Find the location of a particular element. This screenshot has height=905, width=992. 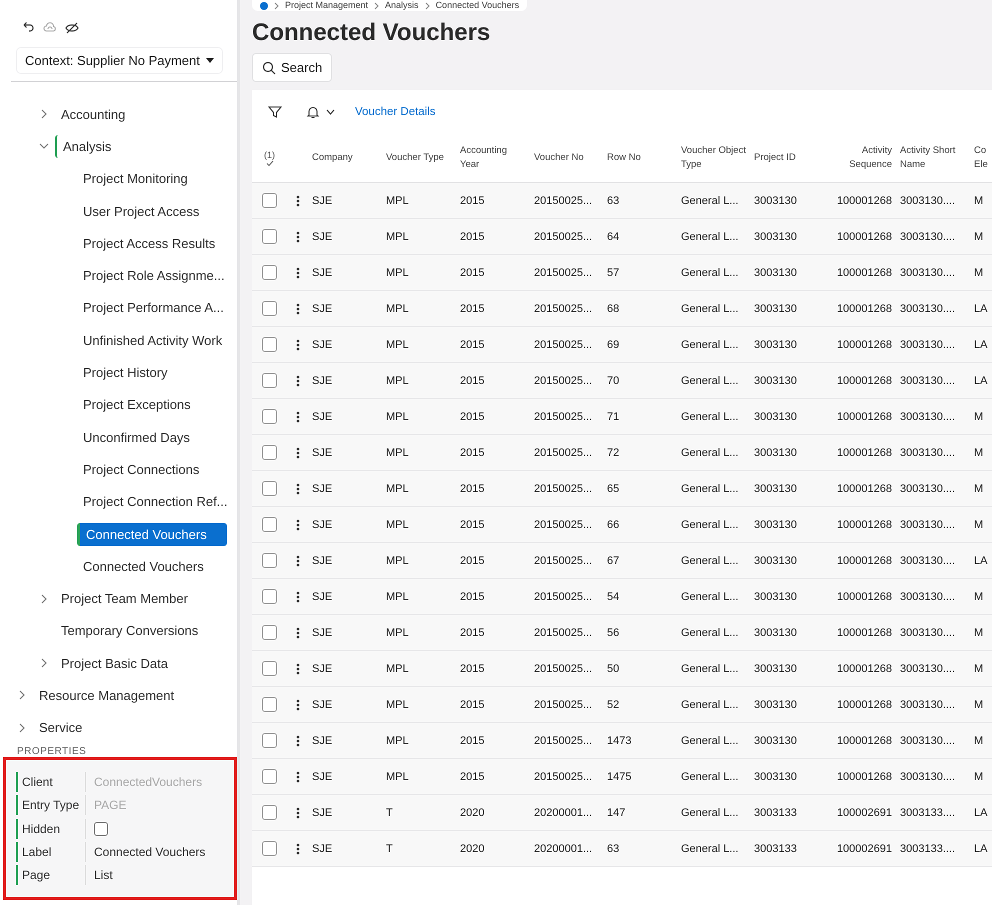

nav-item: Service is located at coordinates (60, 728).